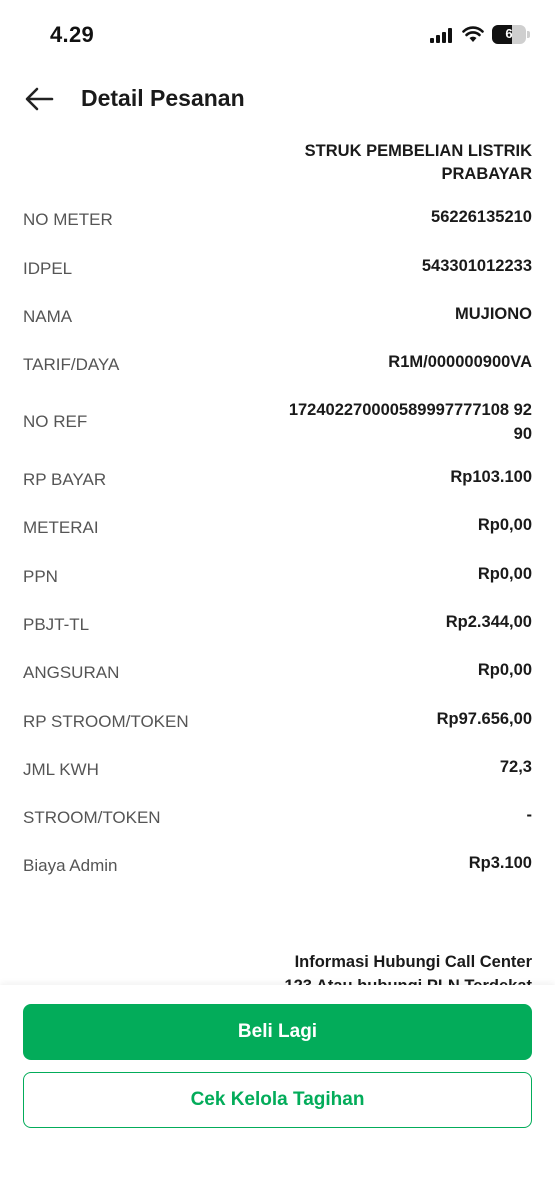  Describe the element at coordinates (410, 410) in the screenshot. I see `row-value-line1: 172402270000589997777108 92` at that location.